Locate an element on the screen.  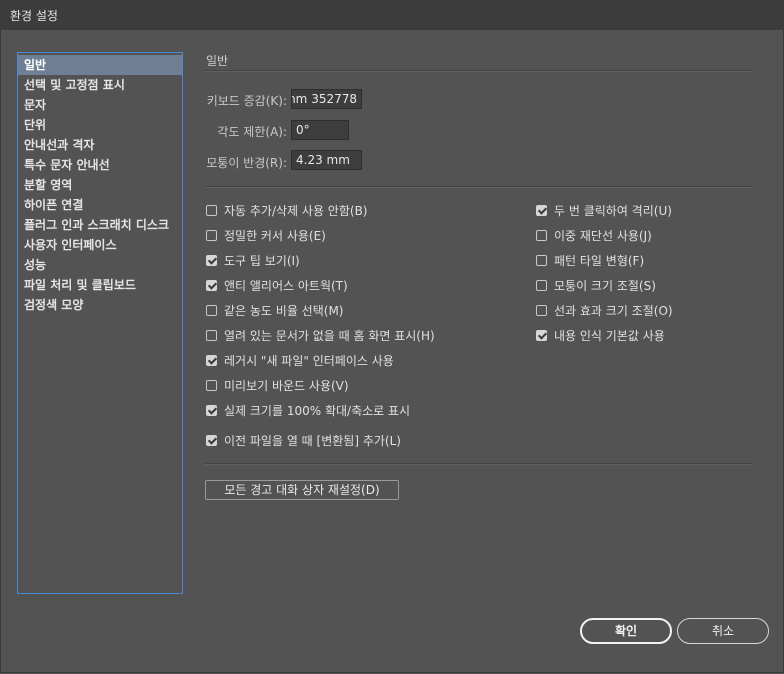
option-label: 미리보기 바운드 사용(V) is located at coordinates (286, 385).